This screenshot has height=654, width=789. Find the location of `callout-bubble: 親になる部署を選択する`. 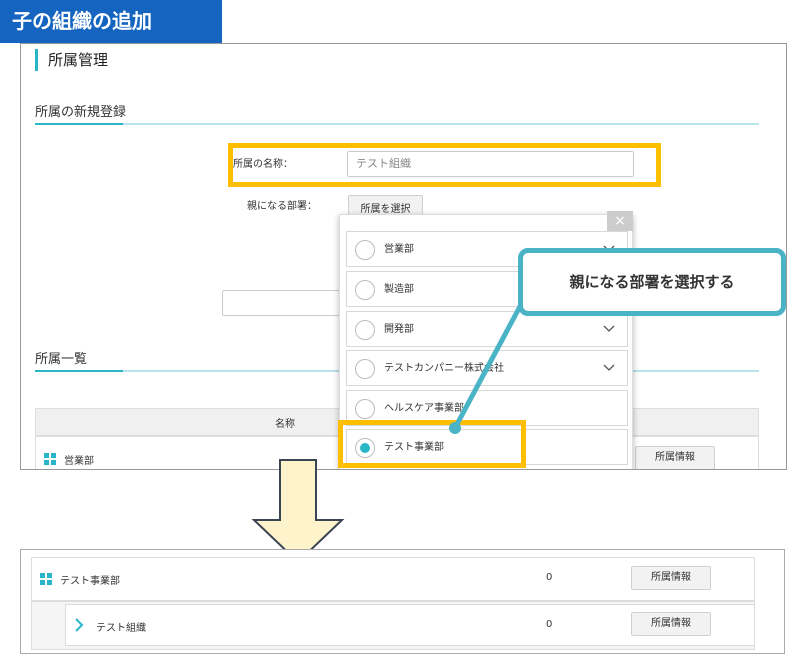

callout-bubble: 親になる部署を選択する is located at coordinates (652, 282).